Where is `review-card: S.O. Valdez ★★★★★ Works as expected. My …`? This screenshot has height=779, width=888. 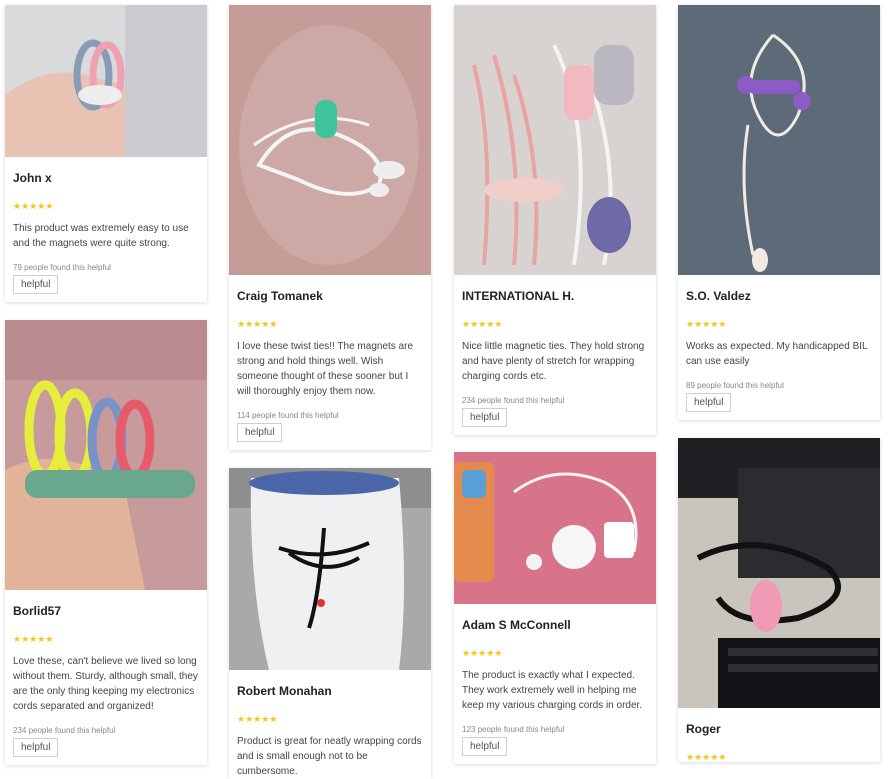 review-card: S.O. Valdez ★★★★★ Works as expected. My … is located at coordinates (779, 212).